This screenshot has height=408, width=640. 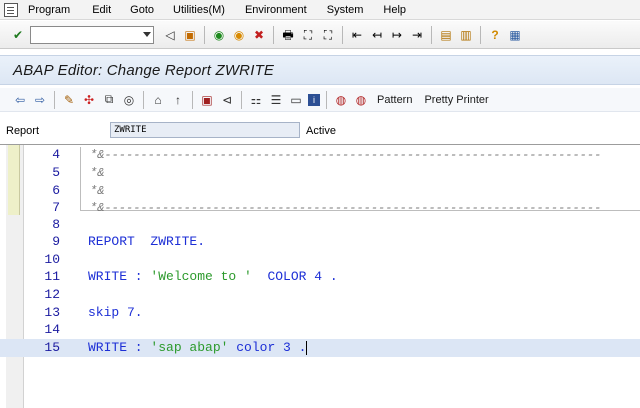 What do you see at coordinates (11, 9) in the screenshot?
I see `system-menu-icon` at bounding box center [11, 9].